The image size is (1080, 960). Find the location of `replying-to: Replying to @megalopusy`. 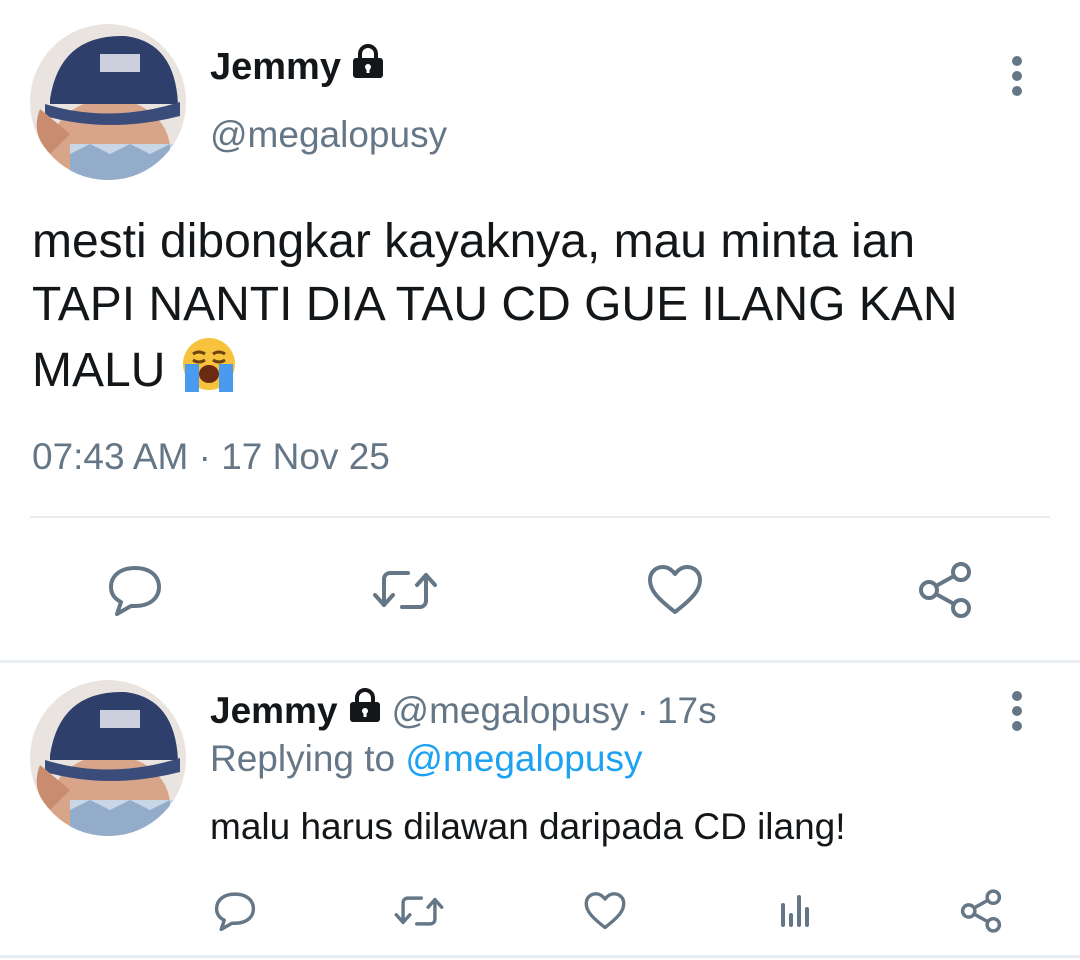

replying-to: Replying to @megalopusy is located at coordinates (426, 759).